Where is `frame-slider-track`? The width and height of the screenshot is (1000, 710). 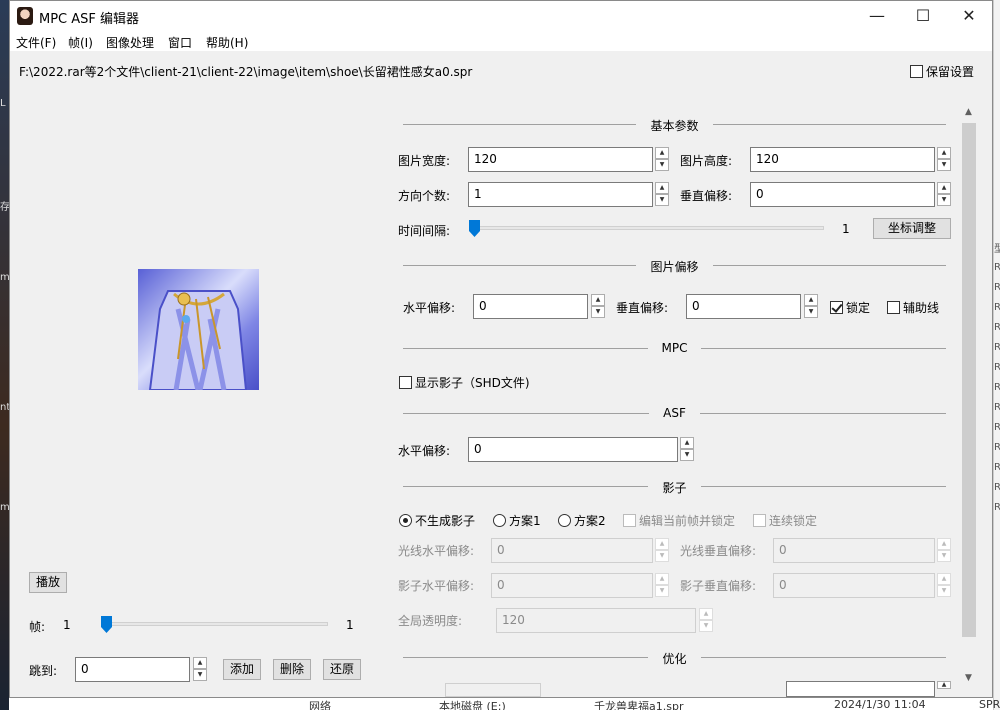 frame-slider-track is located at coordinates (216, 624).